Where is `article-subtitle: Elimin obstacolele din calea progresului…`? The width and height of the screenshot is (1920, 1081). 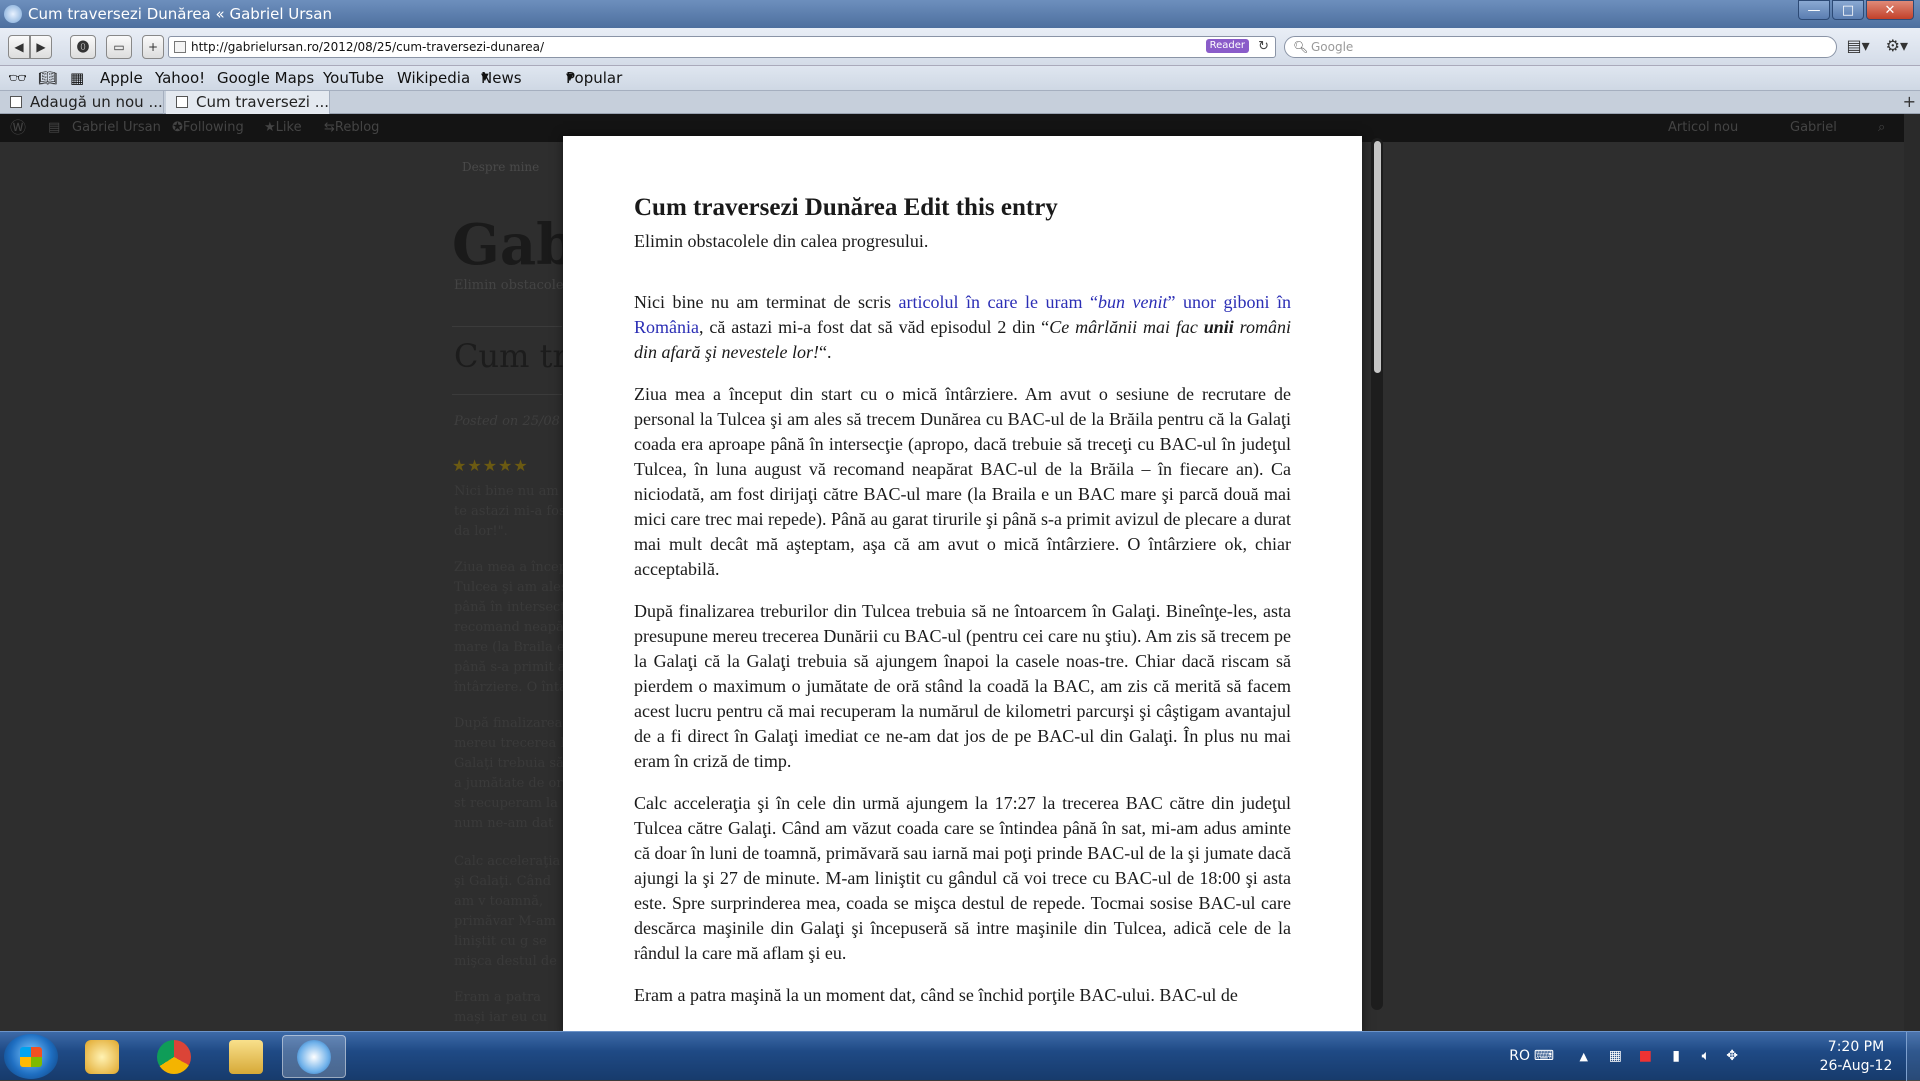 article-subtitle: Elimin obstacolele din calea progresului… is located at coordinates (781, 241).